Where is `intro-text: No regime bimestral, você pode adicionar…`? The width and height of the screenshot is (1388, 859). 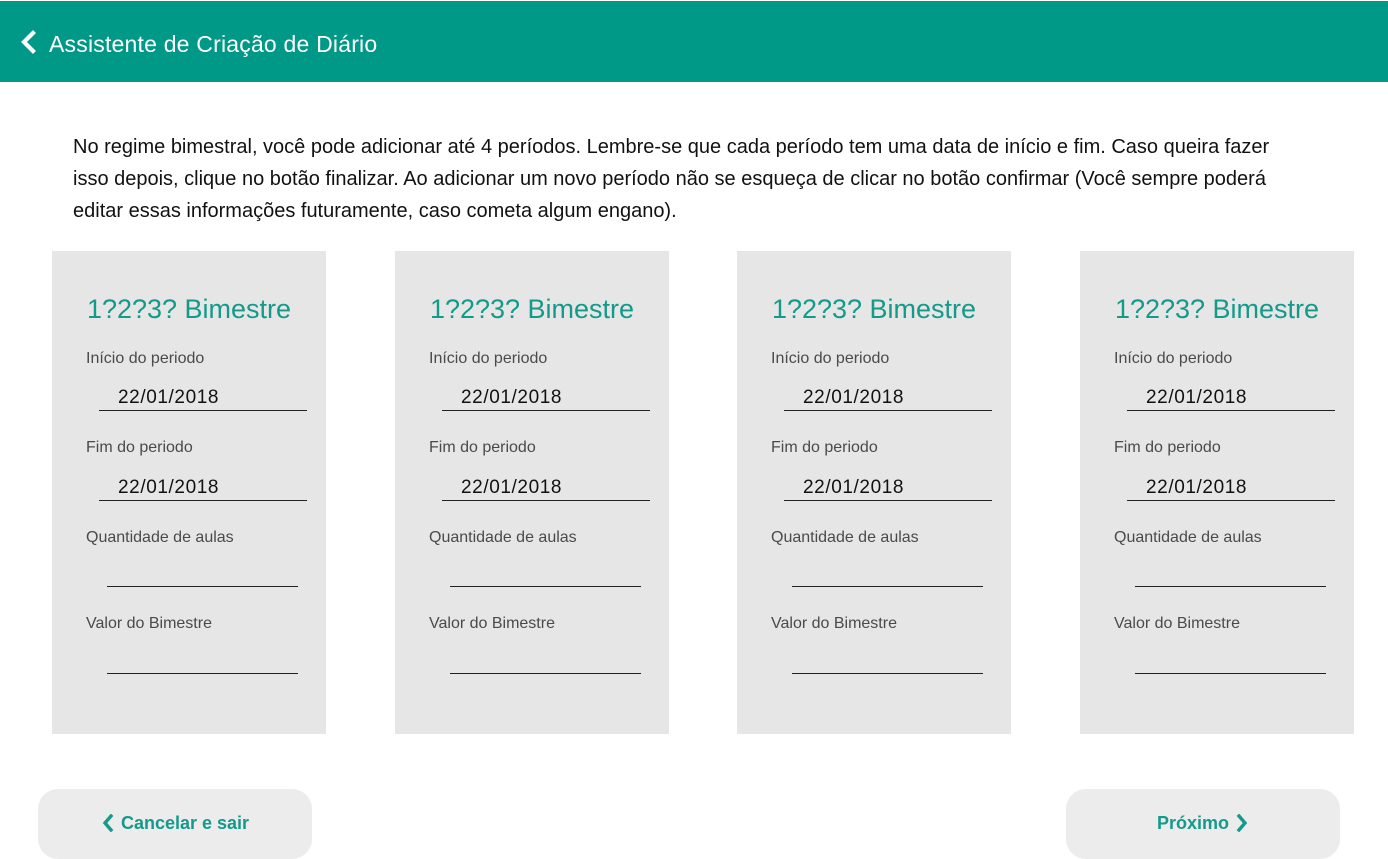
intro-text: No regime bimestral, você pode adicionar… is located at coordinates (730, 179).